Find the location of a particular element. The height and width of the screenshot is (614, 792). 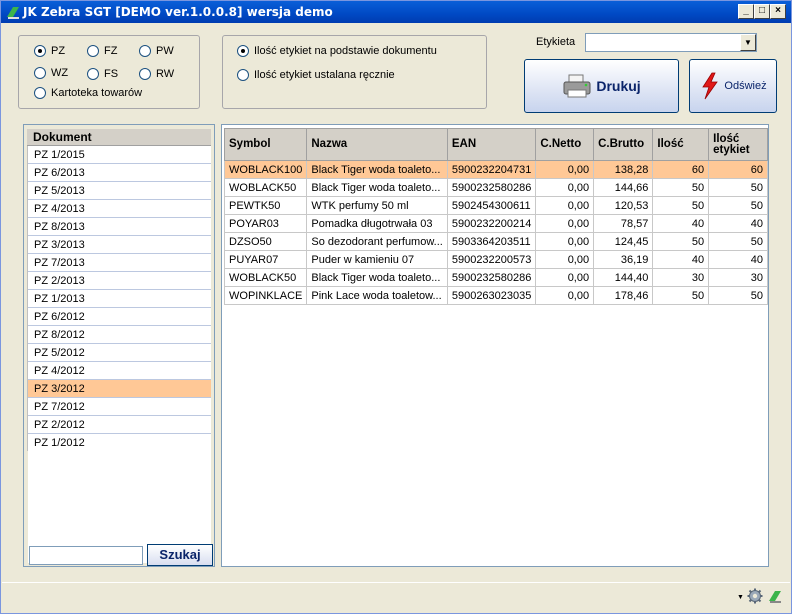

print-button-label: Drukuj is located at coordinates (618, 86).